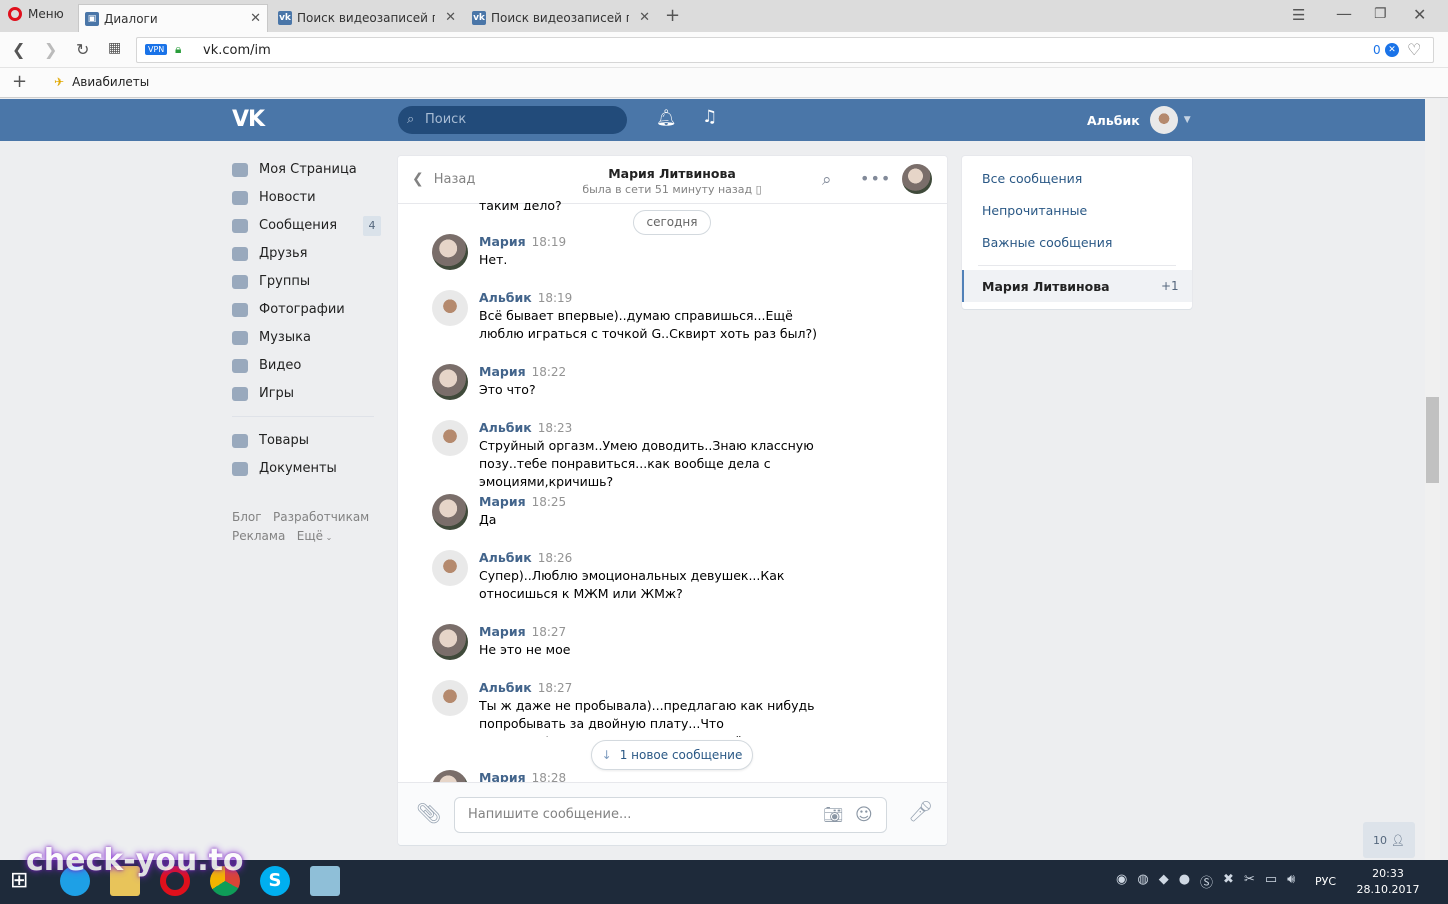 This screenshot has height=904, width=1448. What do you see at coordinates (271, 282) in the screenshot?
I see `sidebar-item-groups: Группы` at bounding box center [271, 282].